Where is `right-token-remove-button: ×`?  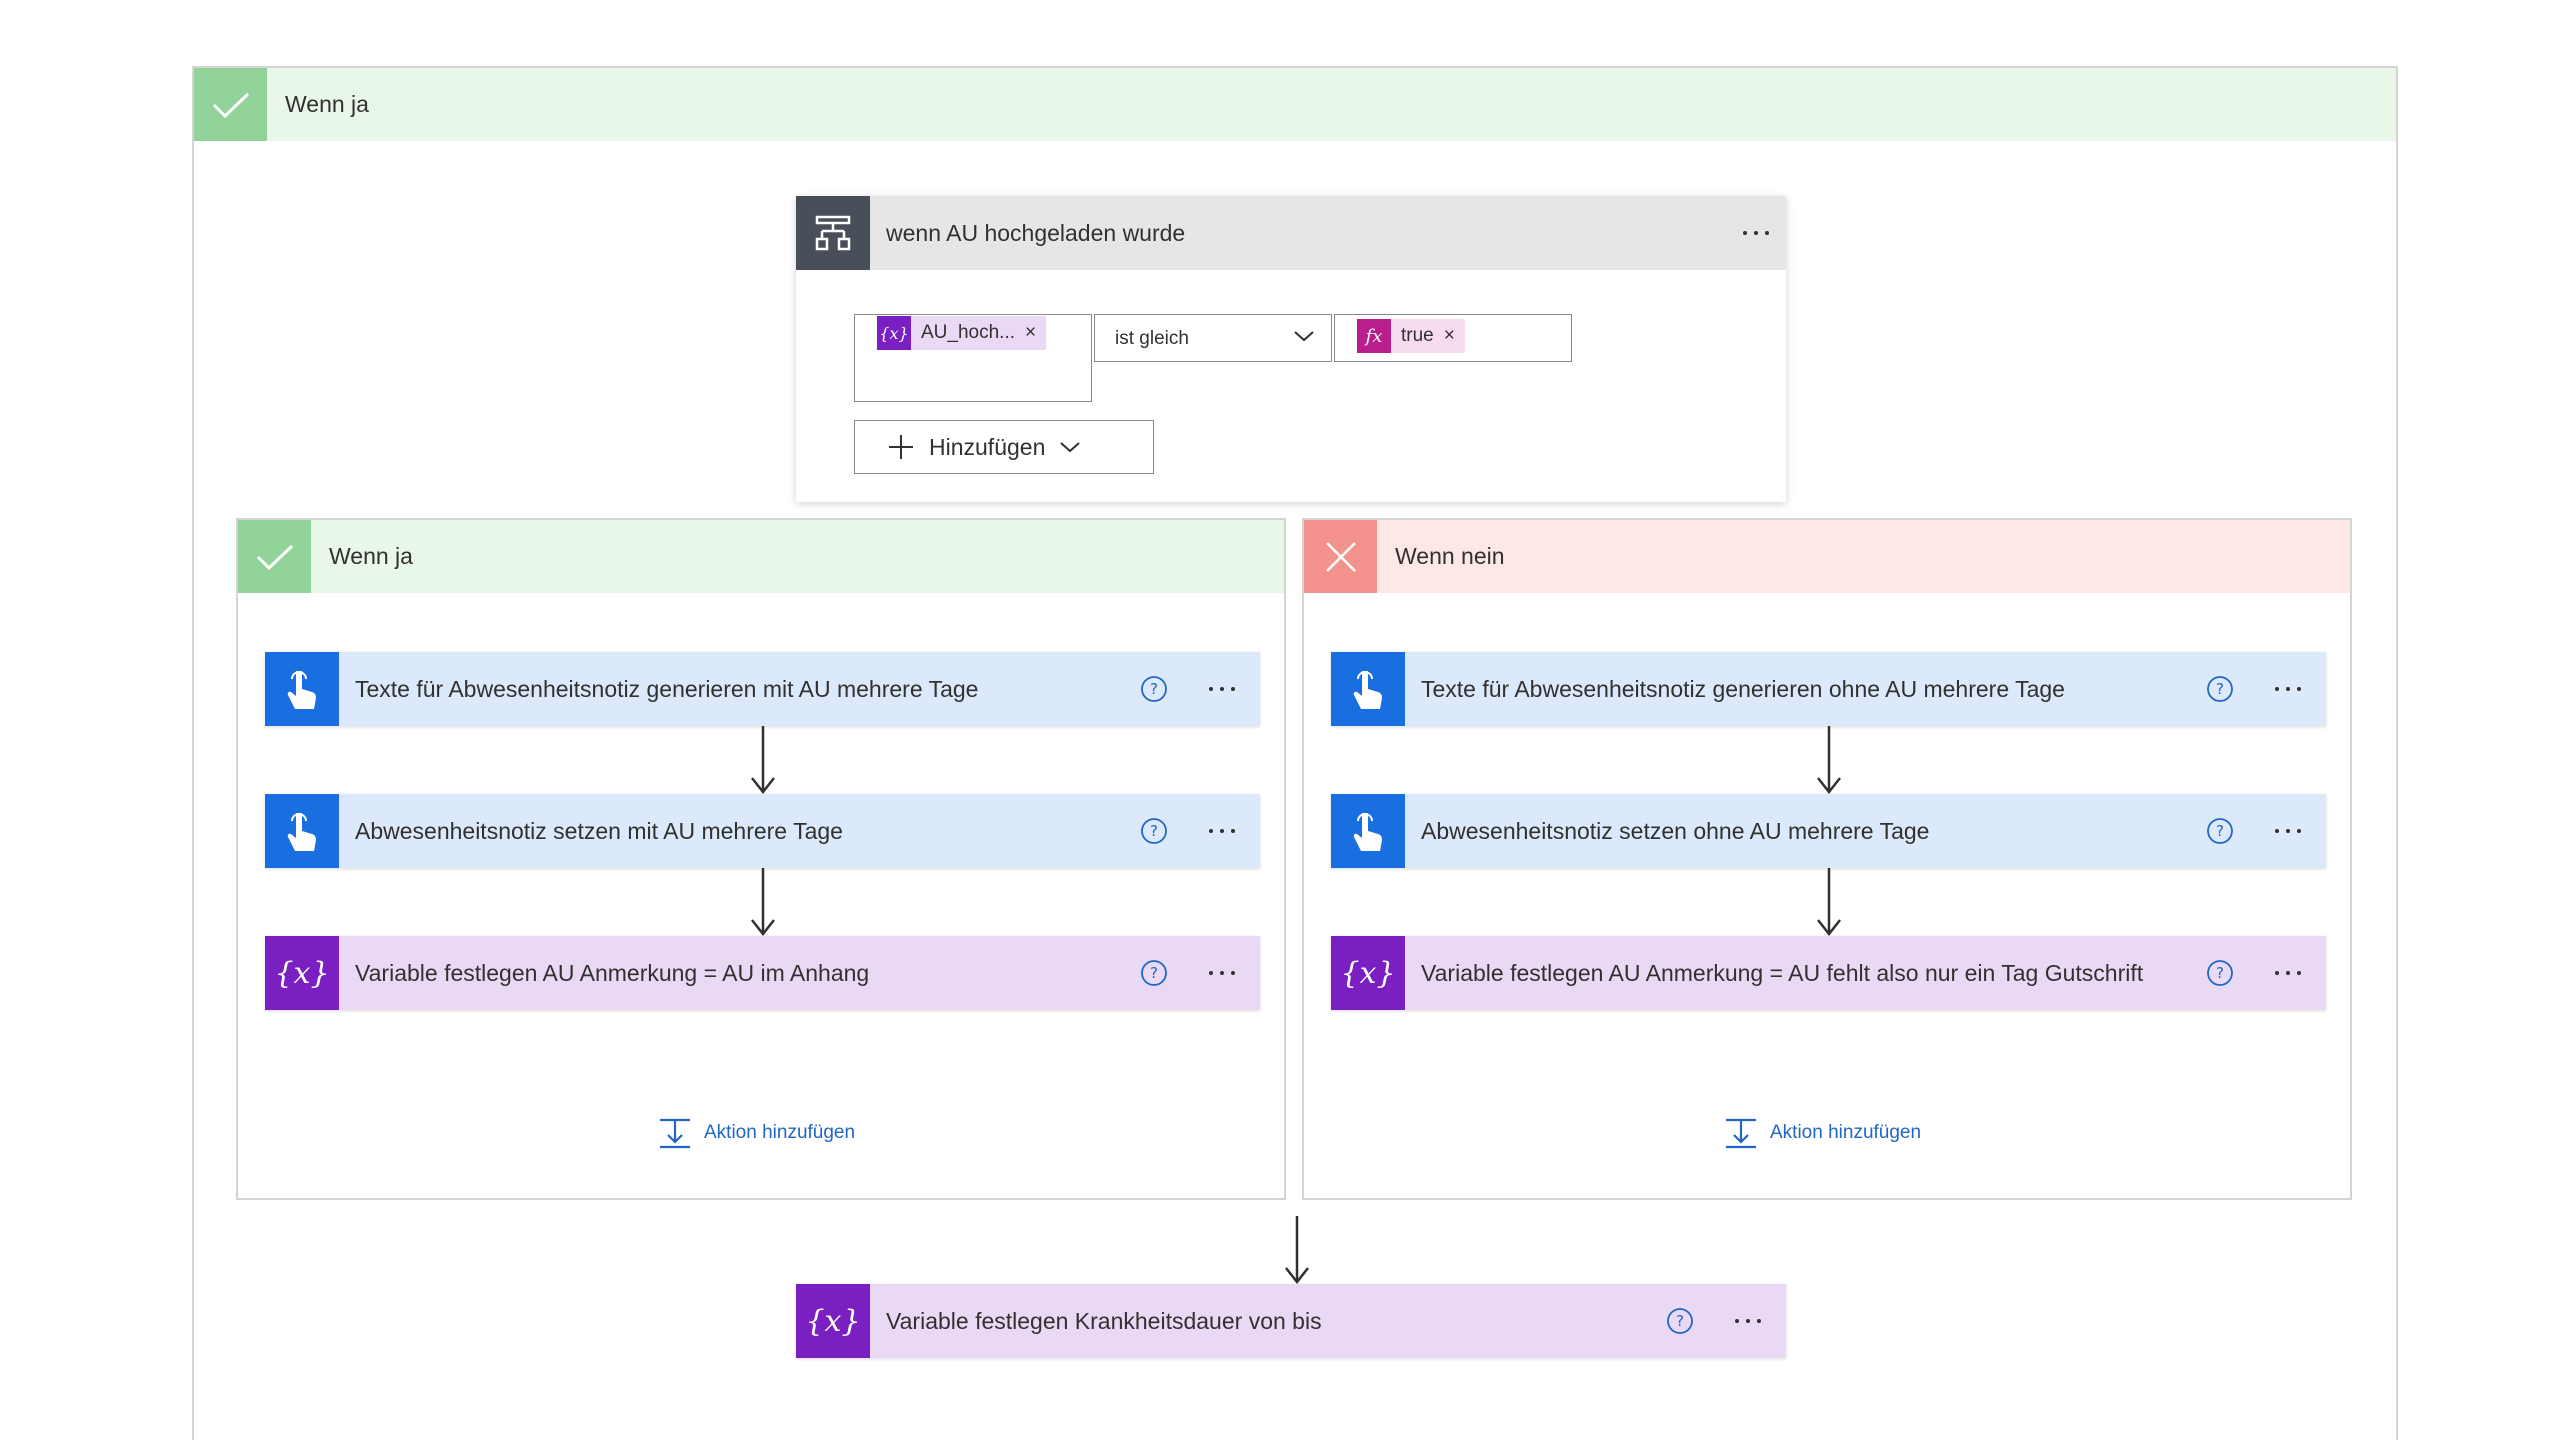 right-token-remove-button: × is located at coordinates (1454, 336).